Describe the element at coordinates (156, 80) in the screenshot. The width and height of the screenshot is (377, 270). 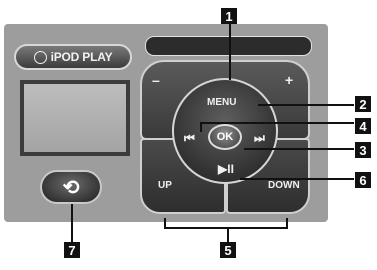
I see `volume-down-button: –` at that location.